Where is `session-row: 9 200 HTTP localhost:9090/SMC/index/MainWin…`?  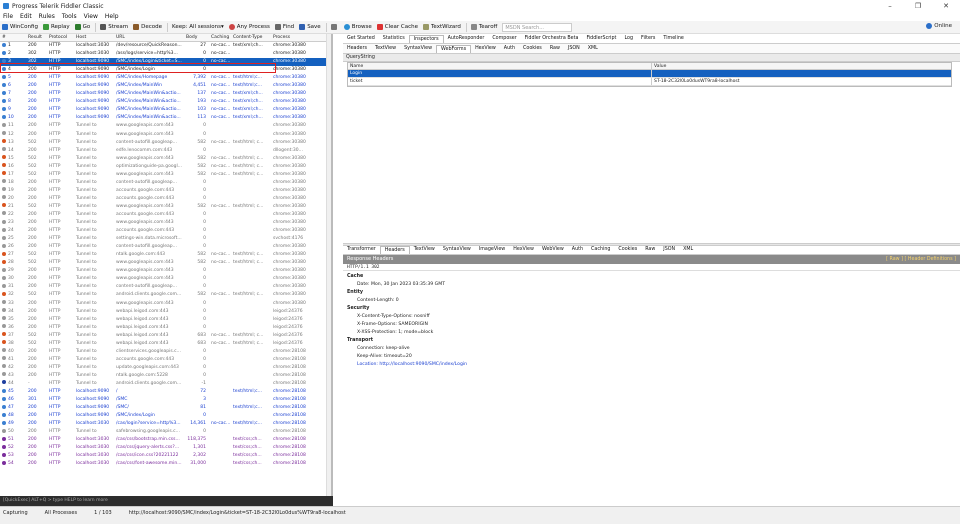
session-row: 9 200 HTTP localhost:9090/SMC/index/MainWin… is located at coordinates (165, 110).